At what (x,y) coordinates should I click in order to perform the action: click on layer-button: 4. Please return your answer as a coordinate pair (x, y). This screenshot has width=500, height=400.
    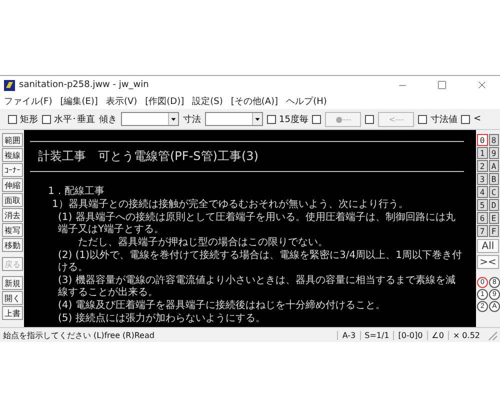
    Looking at the image, I should click on (482, 192).